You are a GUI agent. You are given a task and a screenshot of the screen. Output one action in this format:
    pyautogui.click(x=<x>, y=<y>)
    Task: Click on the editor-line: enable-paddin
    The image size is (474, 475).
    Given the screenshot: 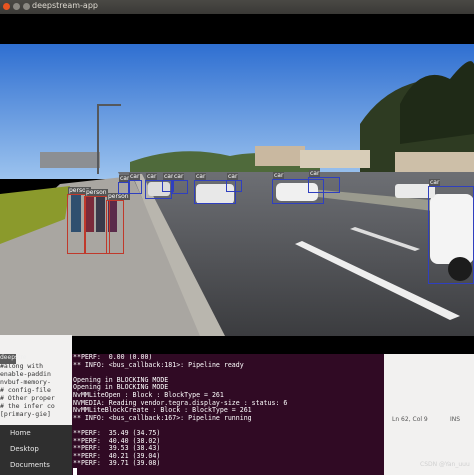 What is the action you would take?
    pyautogui.click(x=25, y=374)
    